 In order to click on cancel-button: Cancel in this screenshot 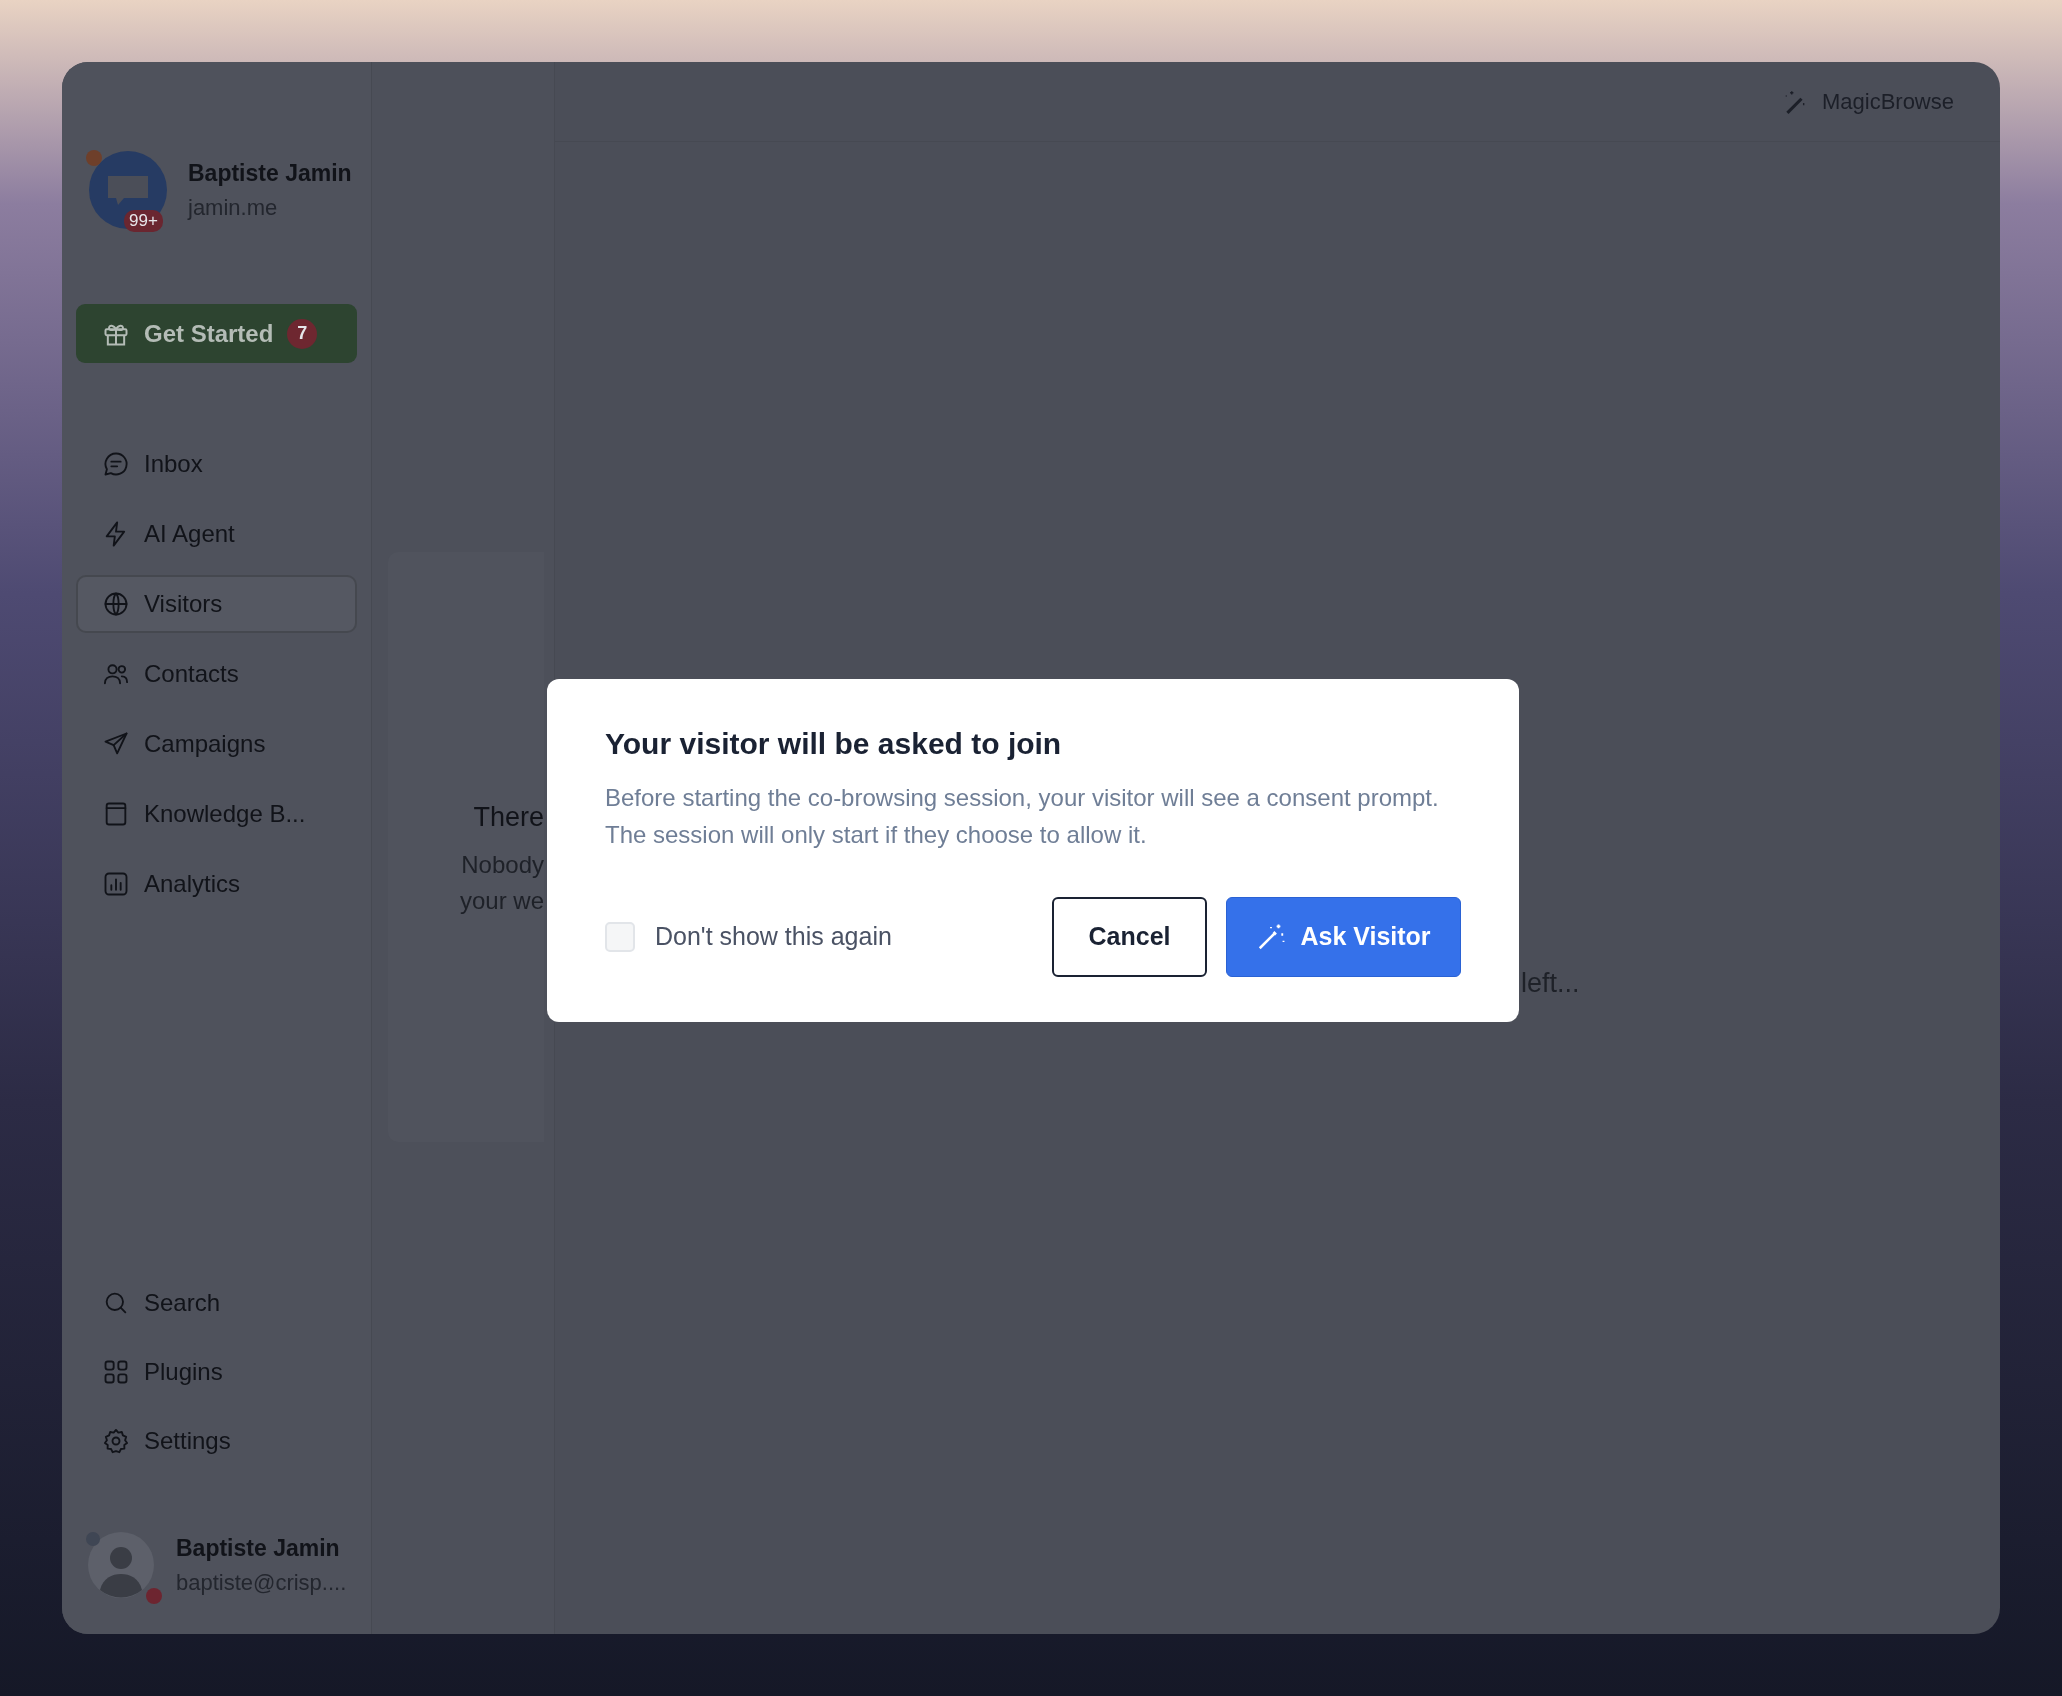, I will do `click(1129, 936)`.